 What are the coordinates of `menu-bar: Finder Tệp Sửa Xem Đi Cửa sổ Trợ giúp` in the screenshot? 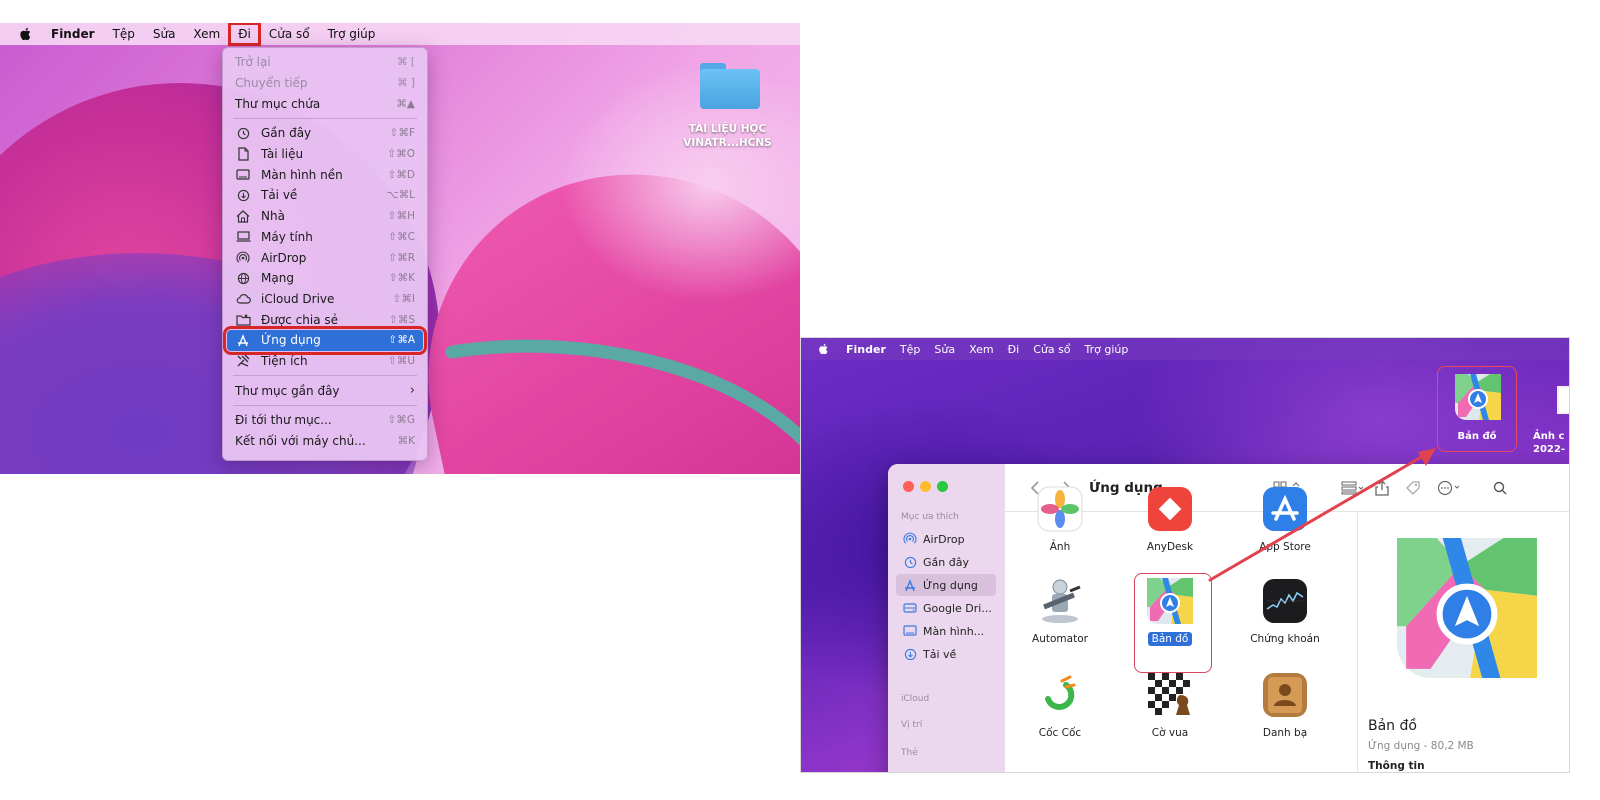 It's located at (400, 34).